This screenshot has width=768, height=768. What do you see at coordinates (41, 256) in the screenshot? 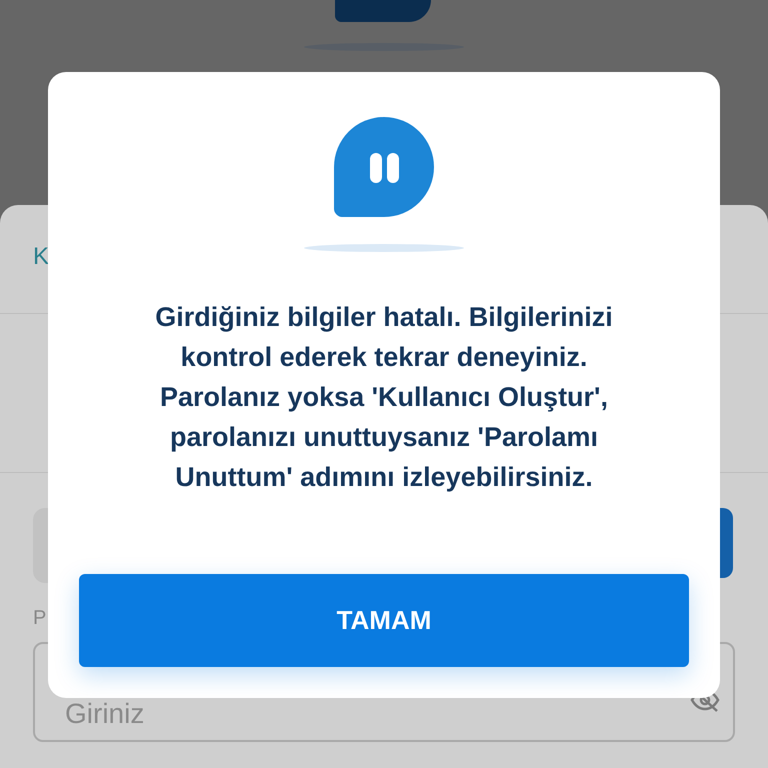
I see `tab-label: K` at bounding box center [41, 256].